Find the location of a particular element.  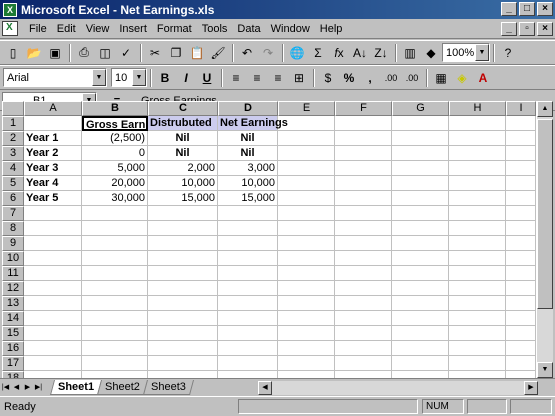

row-header: 4 is located at coordinates (13, 168).